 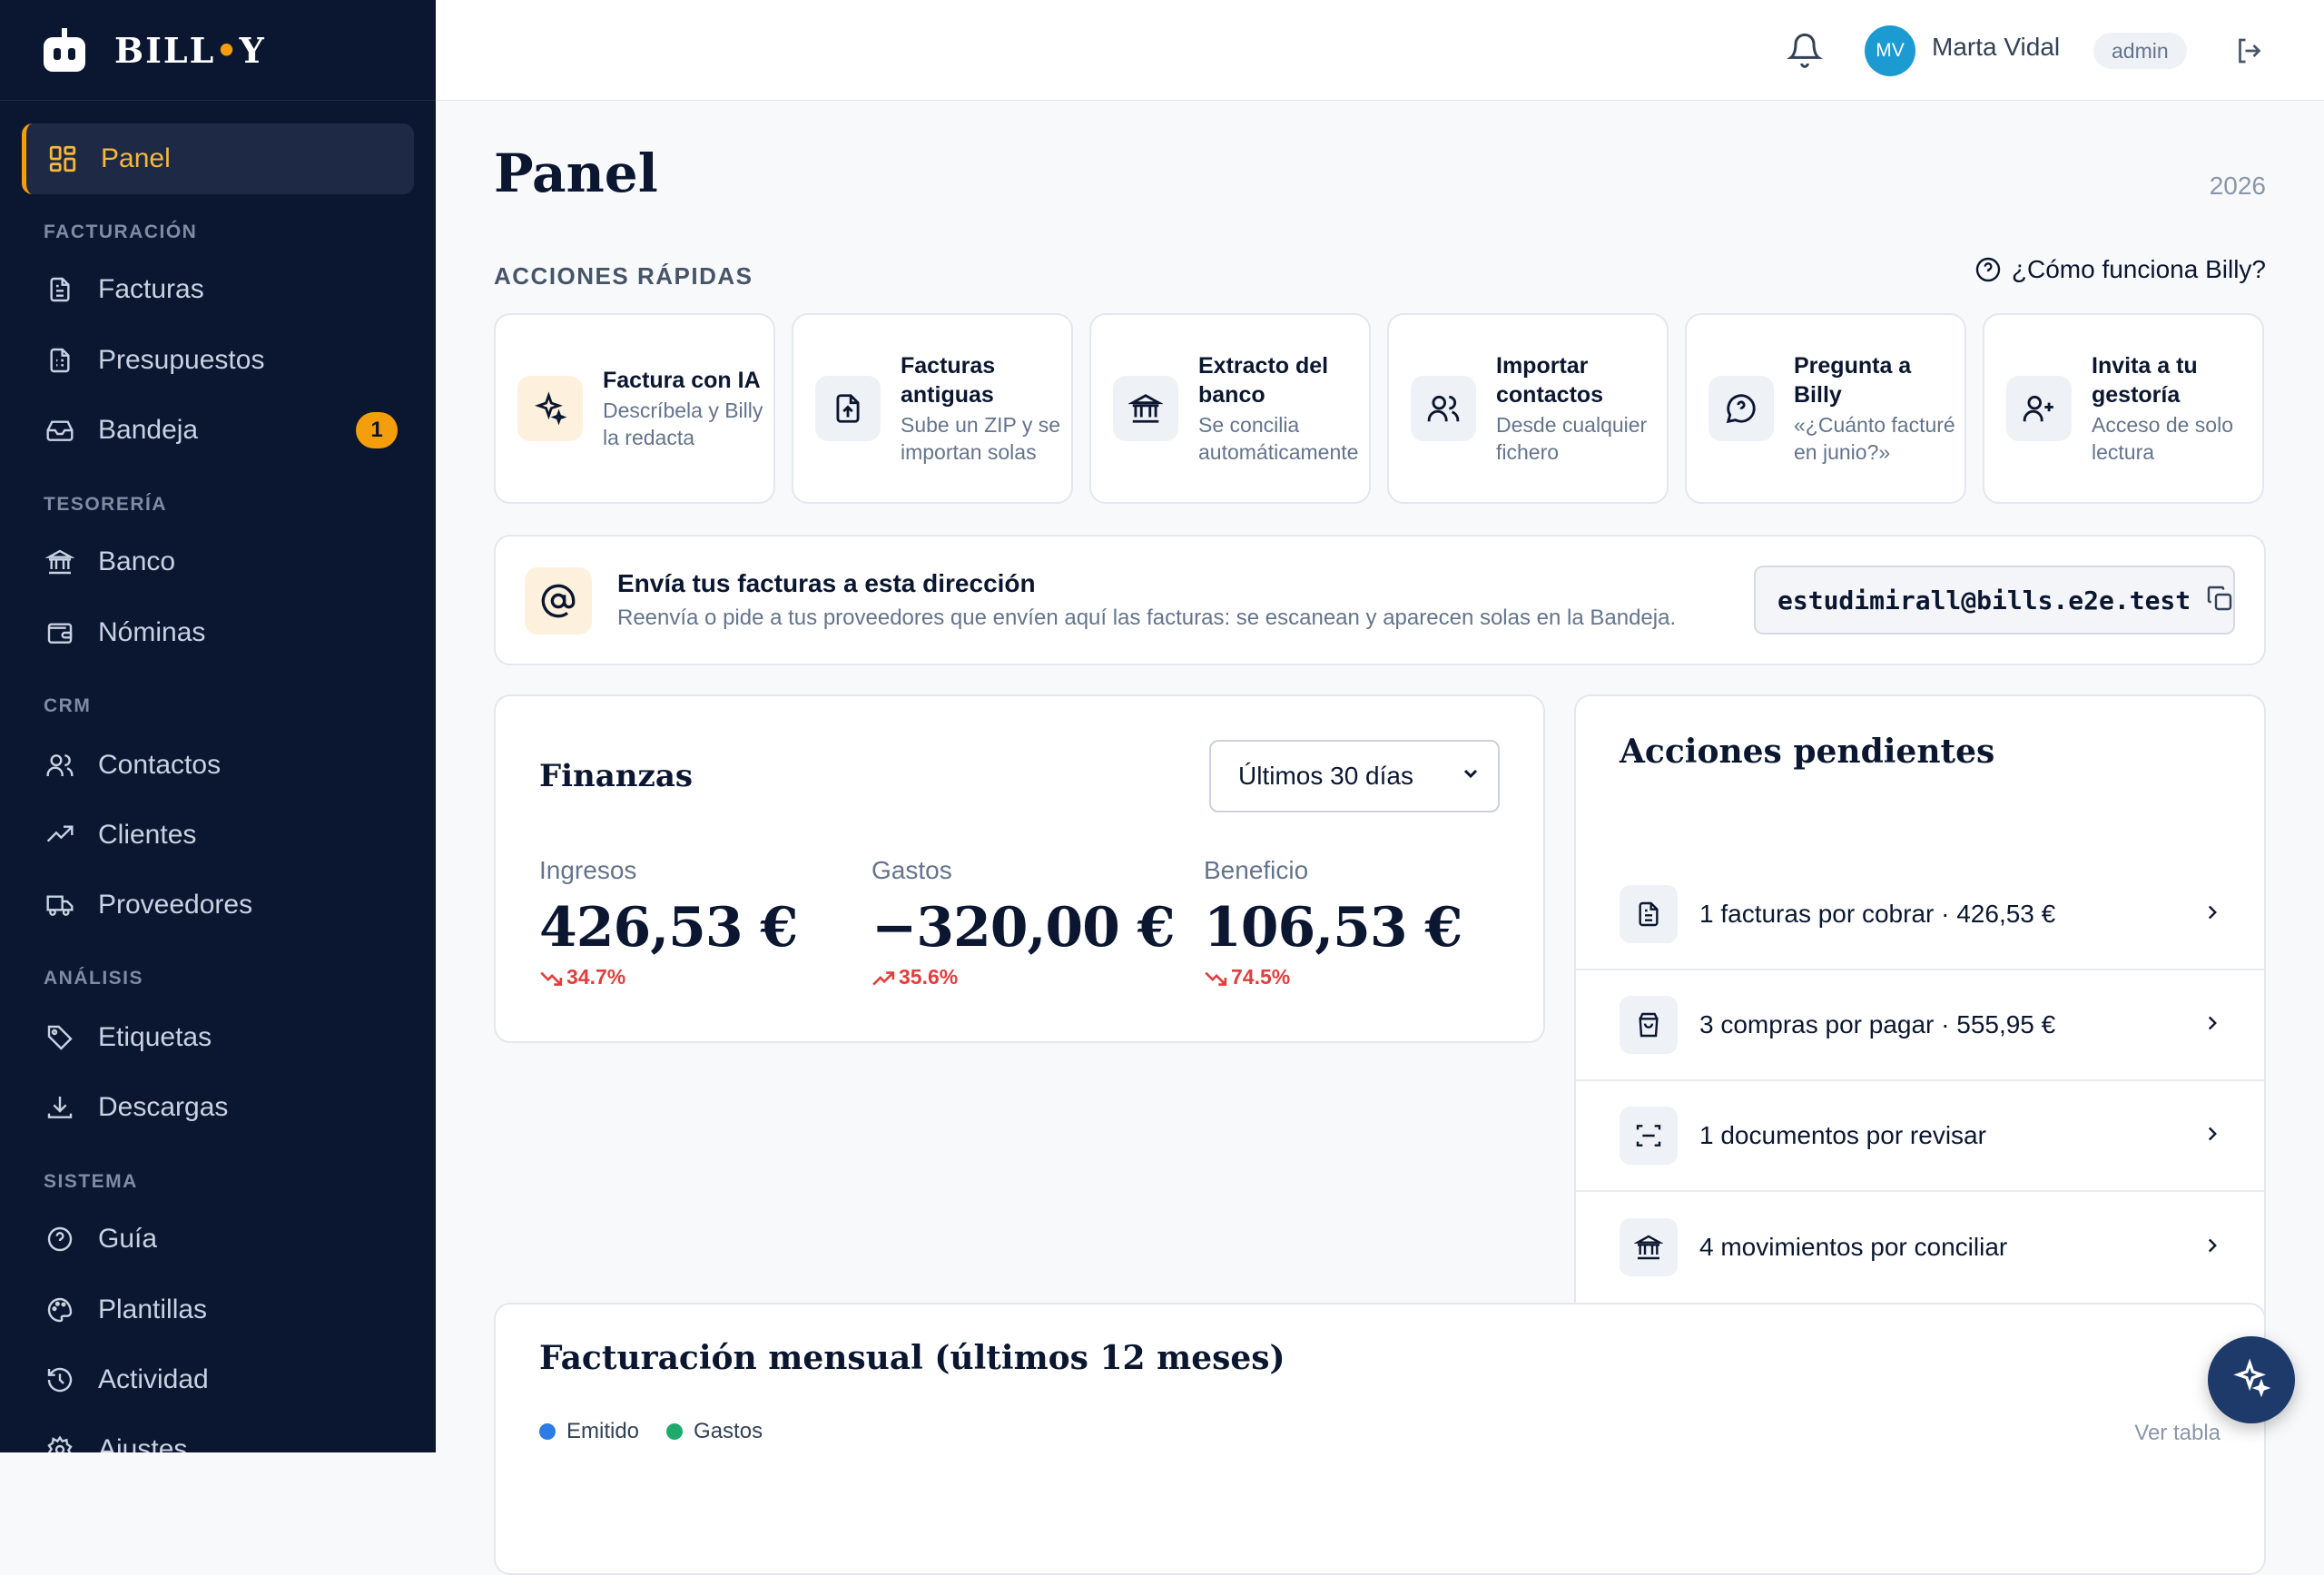 What do you see at coordinates (60, 1443) in the screenshot?
I see `gear-icon` at bounding box center [60, 1443].